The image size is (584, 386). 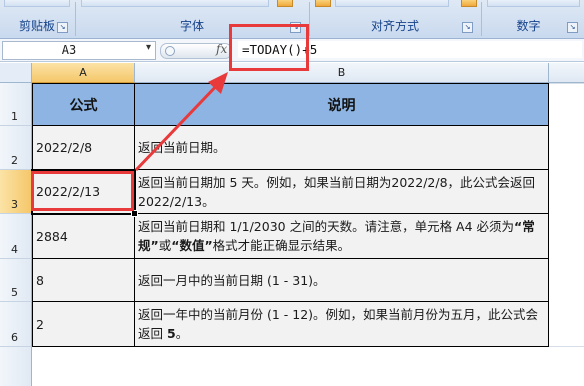 What do you see at coordinates (179, 125) in the screenshot?
I see `arrow-shaft` at bounding box center [179, 125].